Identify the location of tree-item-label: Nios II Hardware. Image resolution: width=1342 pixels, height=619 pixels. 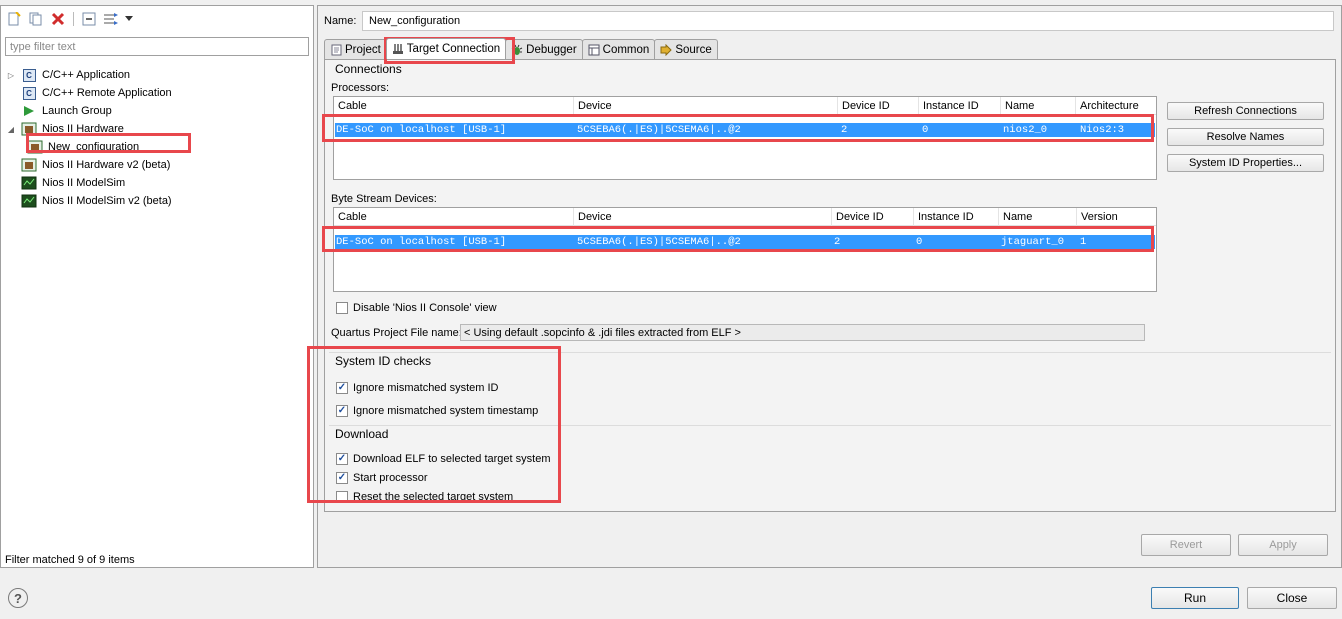
(83, 129).